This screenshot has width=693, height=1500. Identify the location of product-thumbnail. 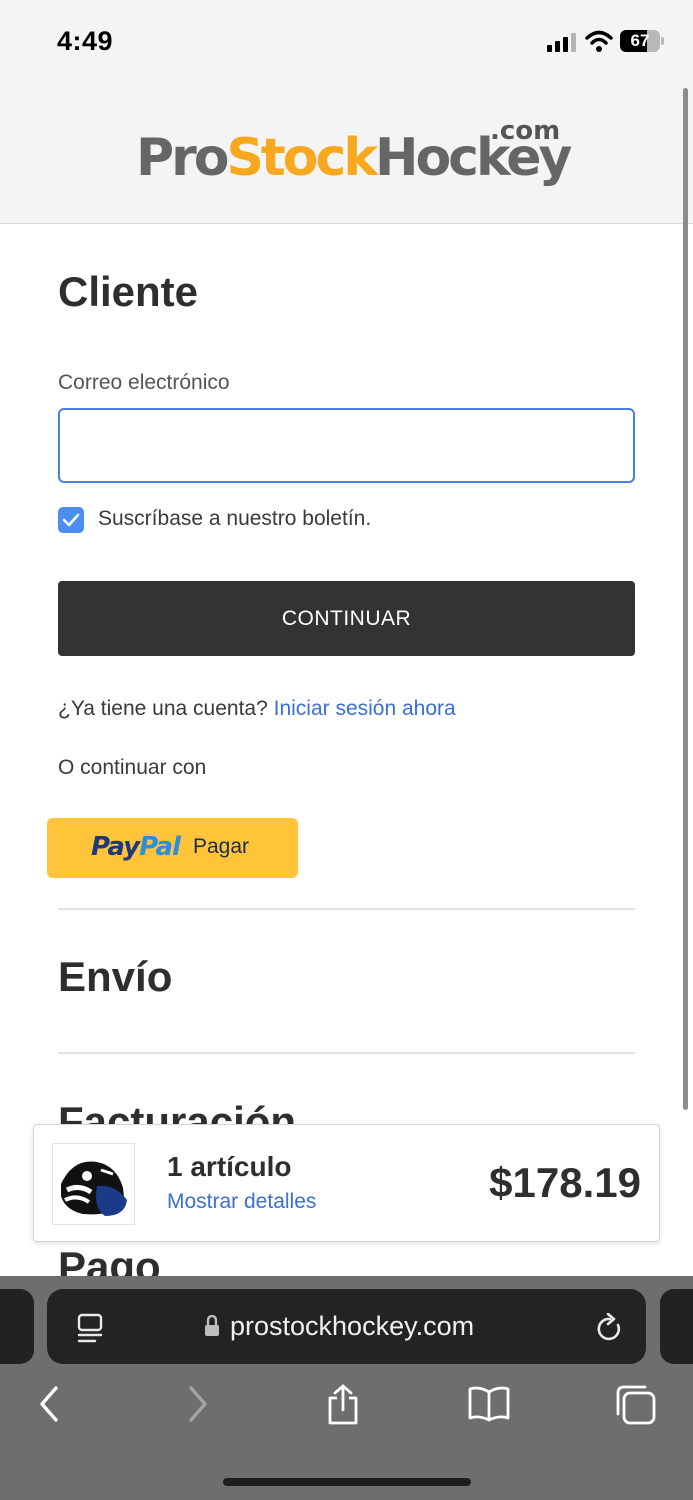
(93, 1184).